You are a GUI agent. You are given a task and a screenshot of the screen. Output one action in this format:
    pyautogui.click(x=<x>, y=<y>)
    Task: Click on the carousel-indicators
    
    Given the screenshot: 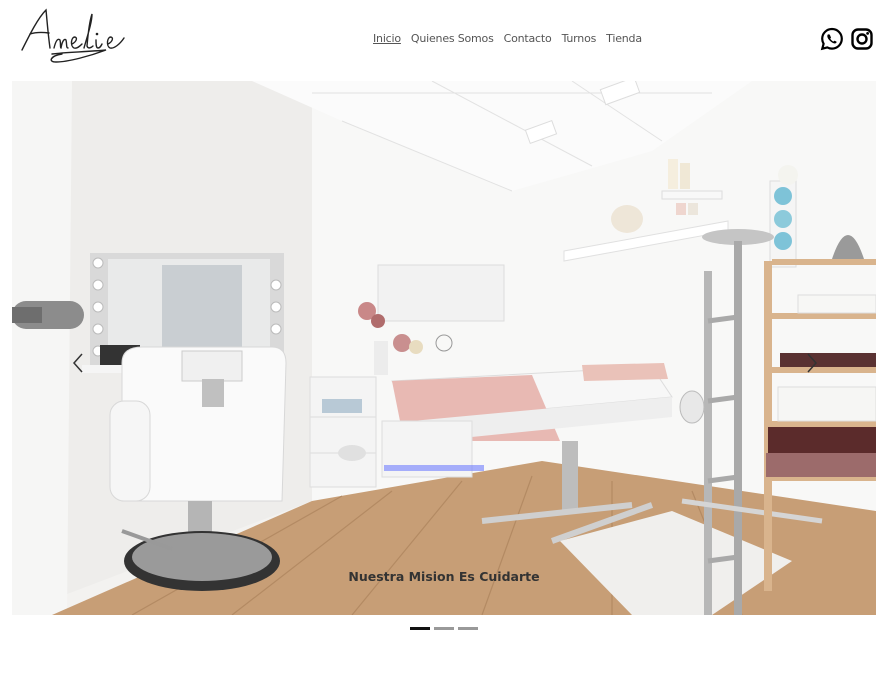 What is the action you would take?
    pyautogui.click(x=444, y=628)
    